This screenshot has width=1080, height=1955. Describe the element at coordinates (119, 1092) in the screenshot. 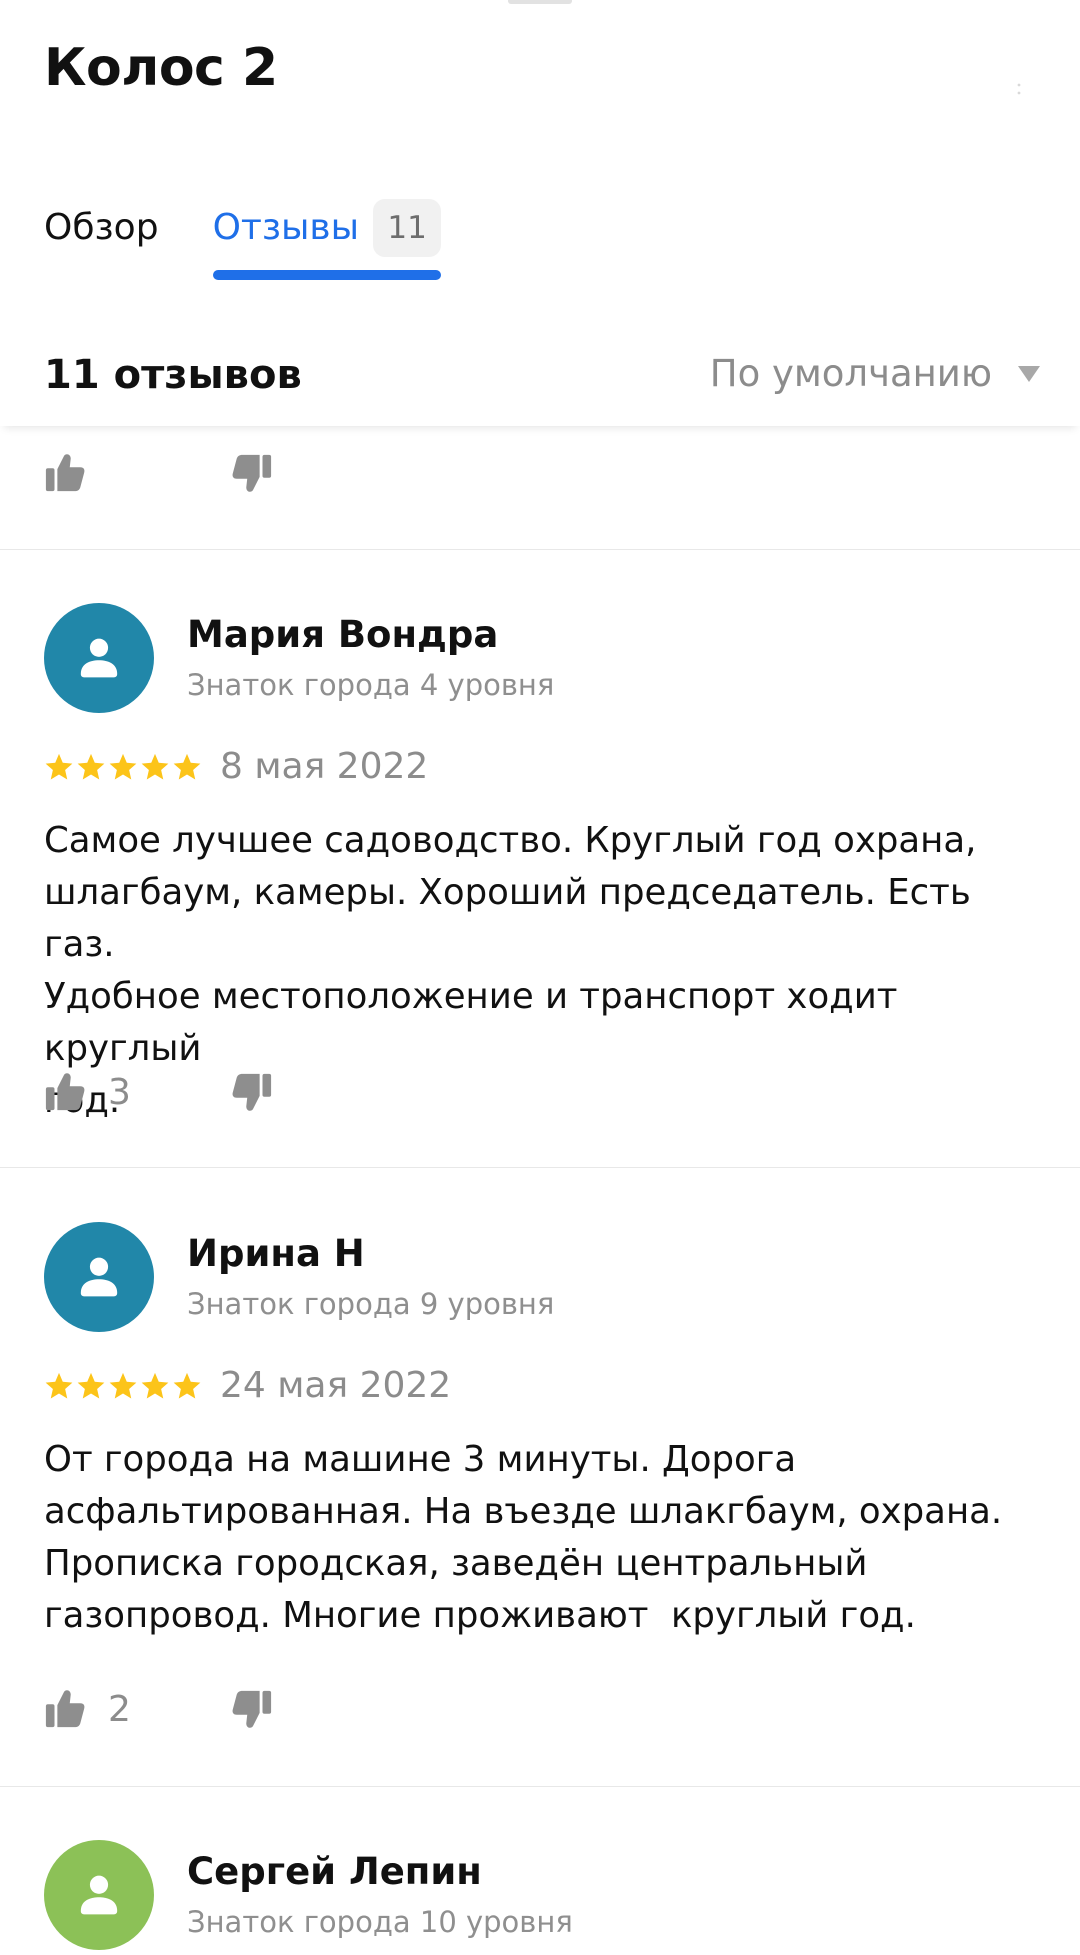

I see `like-count: 3` at that location.